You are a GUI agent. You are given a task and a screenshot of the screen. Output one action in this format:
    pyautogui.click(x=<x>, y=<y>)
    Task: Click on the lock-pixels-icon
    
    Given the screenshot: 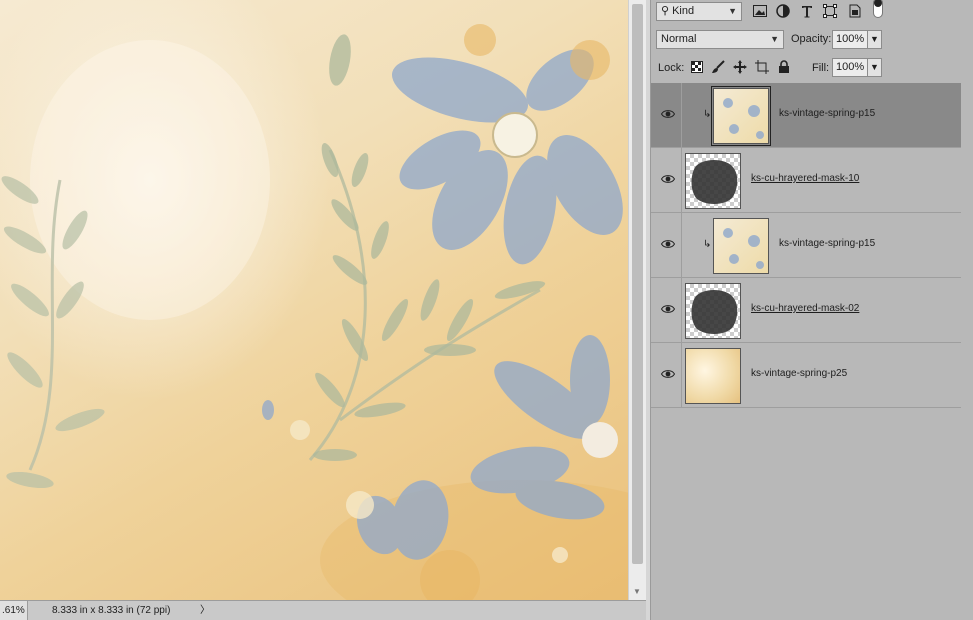 What is the action you would take?
    pyautogui.click(x=718, y=67)
    